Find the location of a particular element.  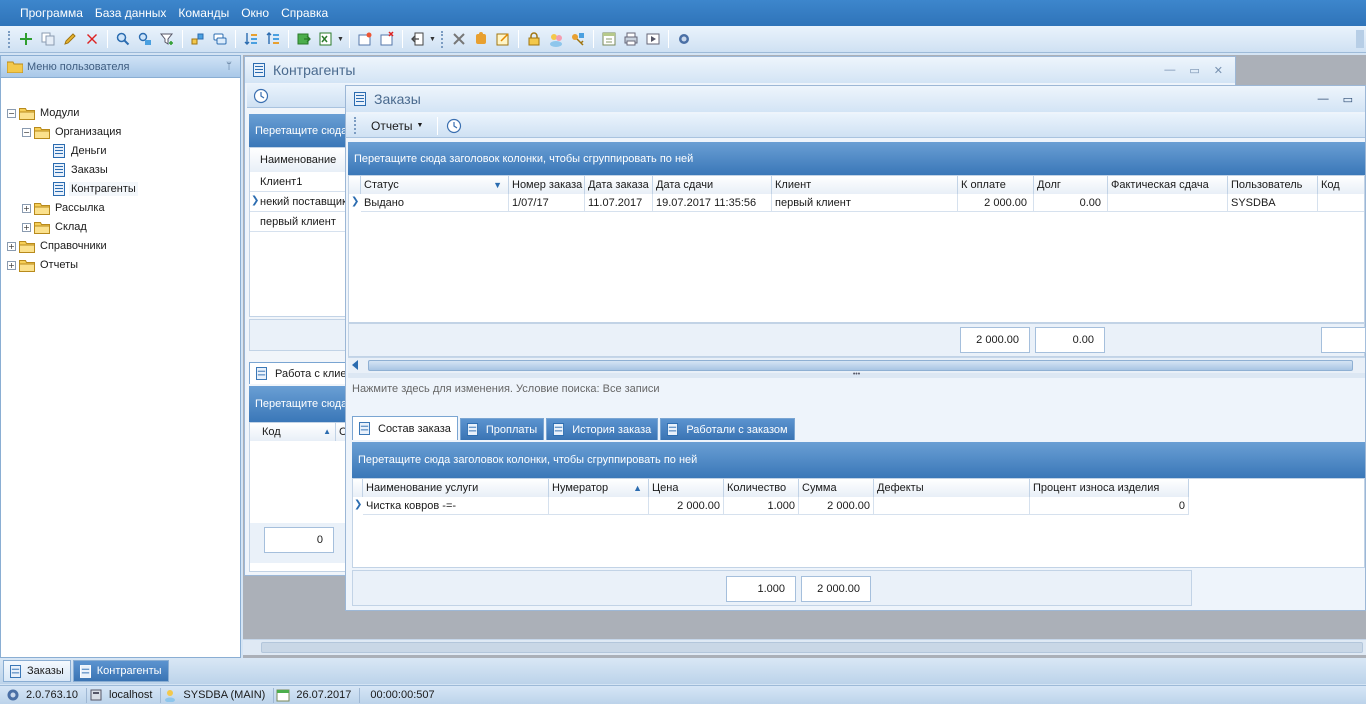

copy-icon is located at coordinates (48, 39).